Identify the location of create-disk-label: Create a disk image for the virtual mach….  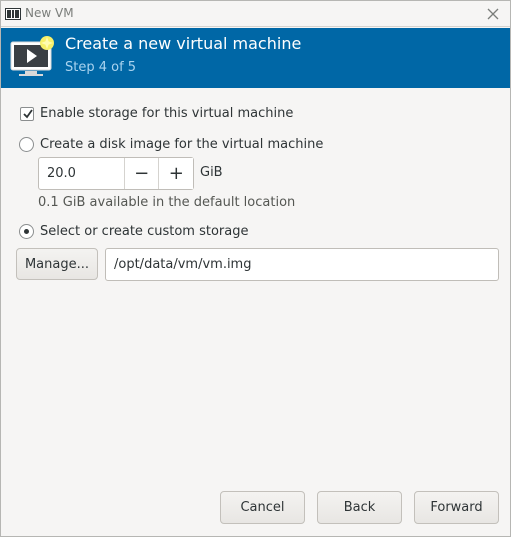
(182, 144).